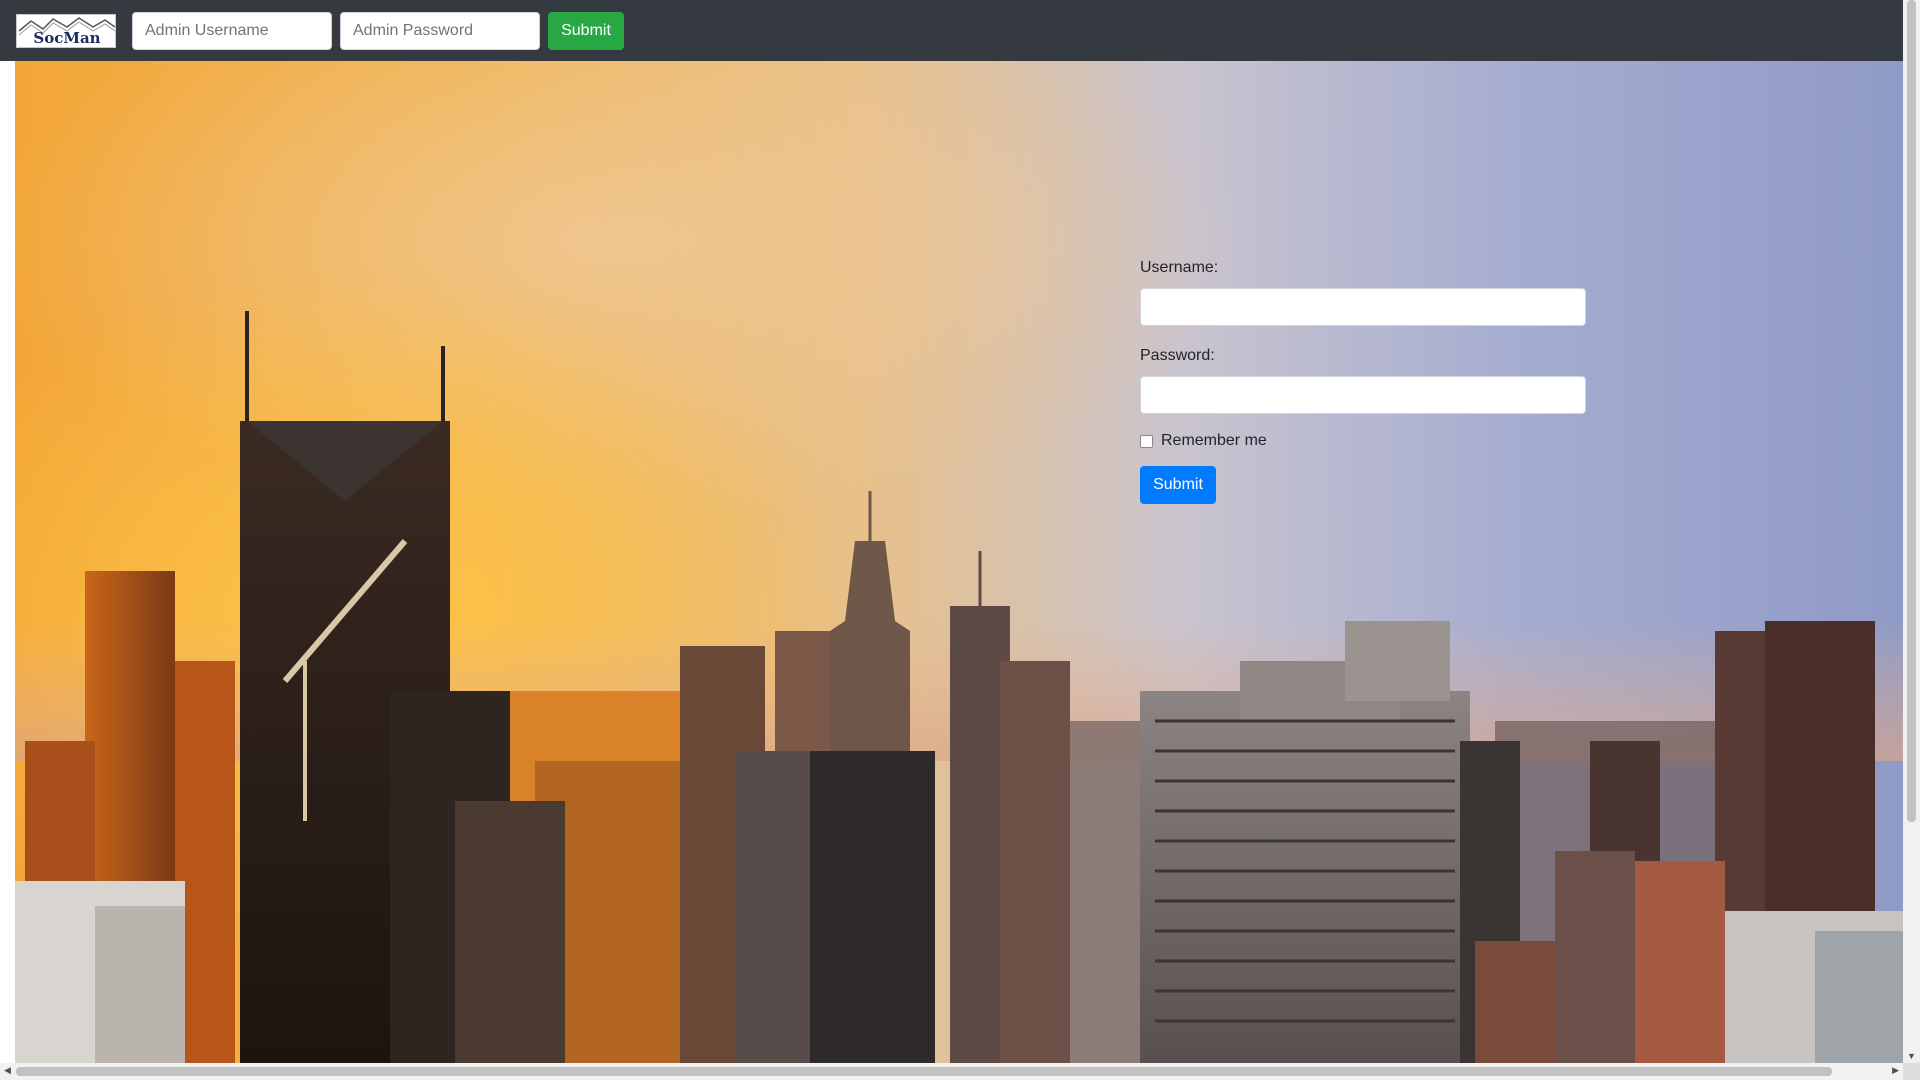 This screenshot has width=1920, height=1080. I want to click on password-label: Password:, so click(1177, 355).